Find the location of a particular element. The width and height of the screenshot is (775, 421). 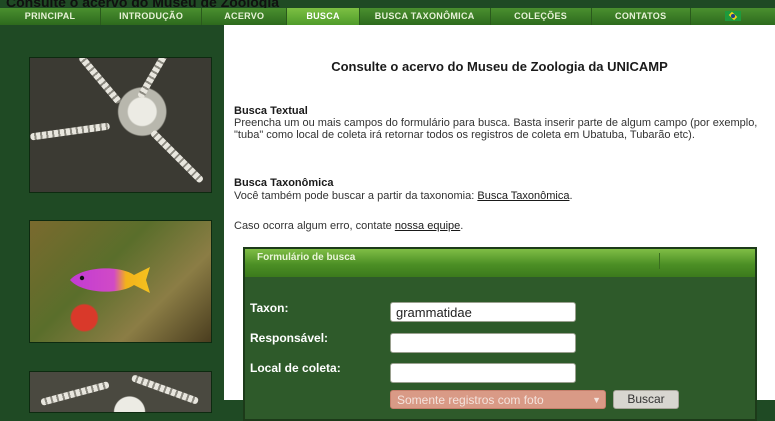

nav-item-acervo: ACERVO is located at coordinates (245, 16).